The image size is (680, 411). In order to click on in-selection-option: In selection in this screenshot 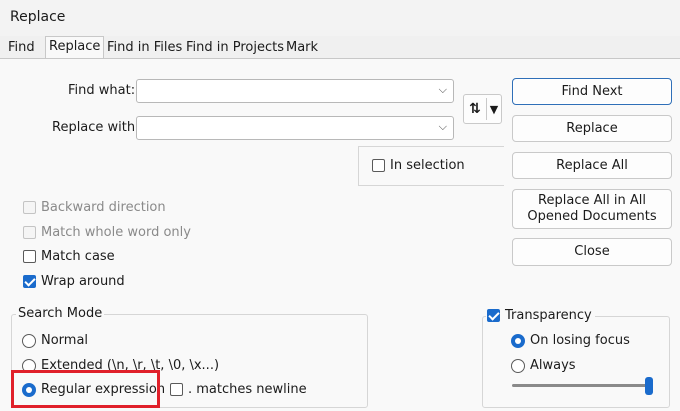, I will do `click(418, 165)`.